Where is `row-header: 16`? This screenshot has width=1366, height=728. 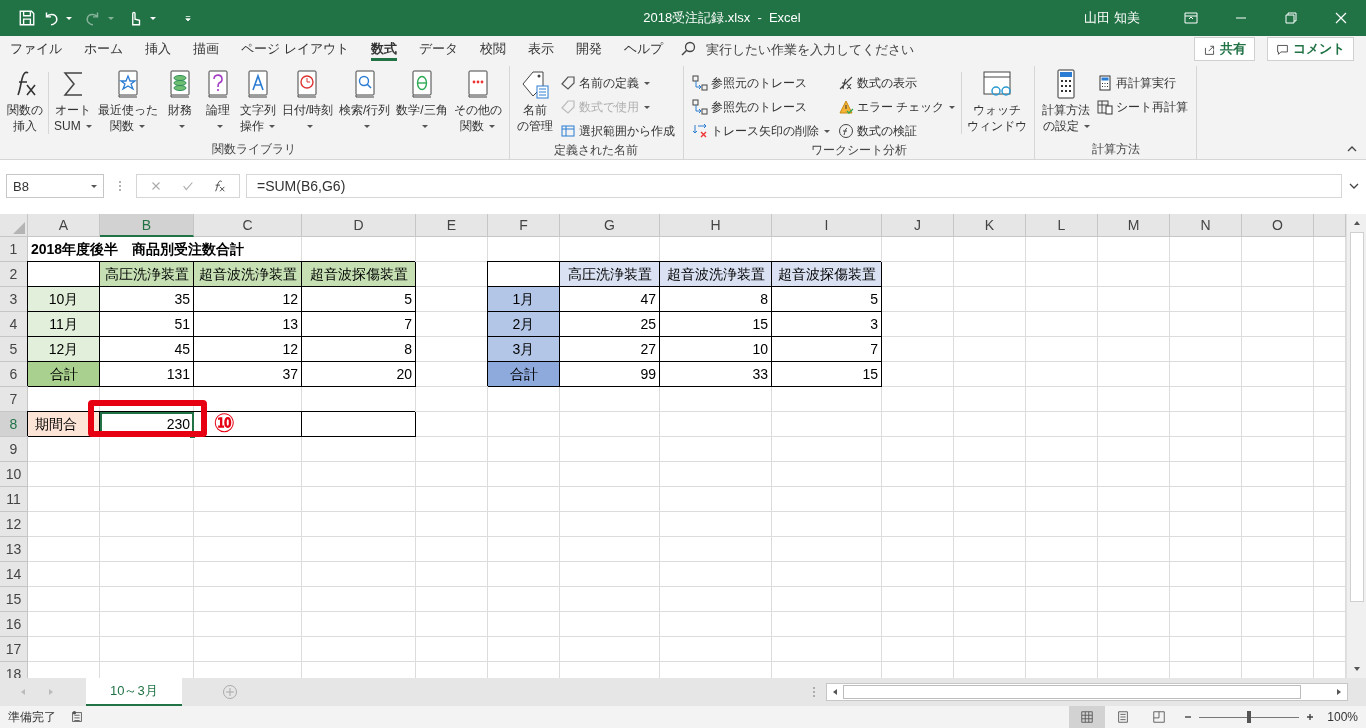
row-header: 16 is located at coordinates (14, 624).